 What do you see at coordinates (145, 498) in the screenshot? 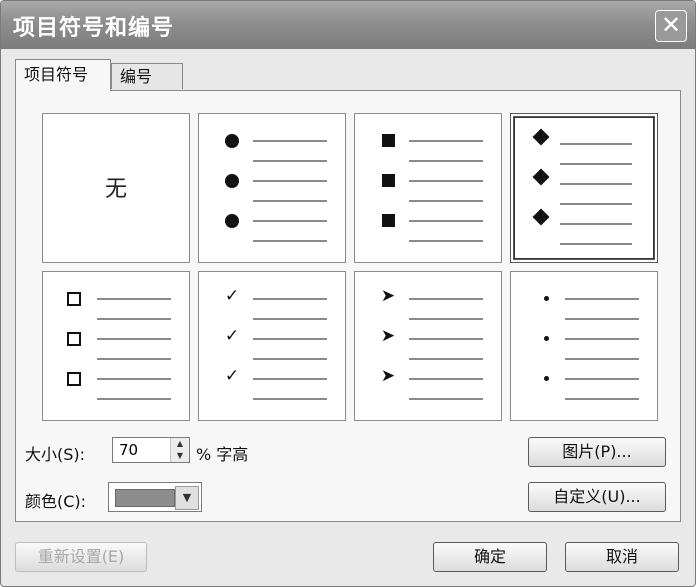
I see `color-swatch` at bounding box center [145, 498].